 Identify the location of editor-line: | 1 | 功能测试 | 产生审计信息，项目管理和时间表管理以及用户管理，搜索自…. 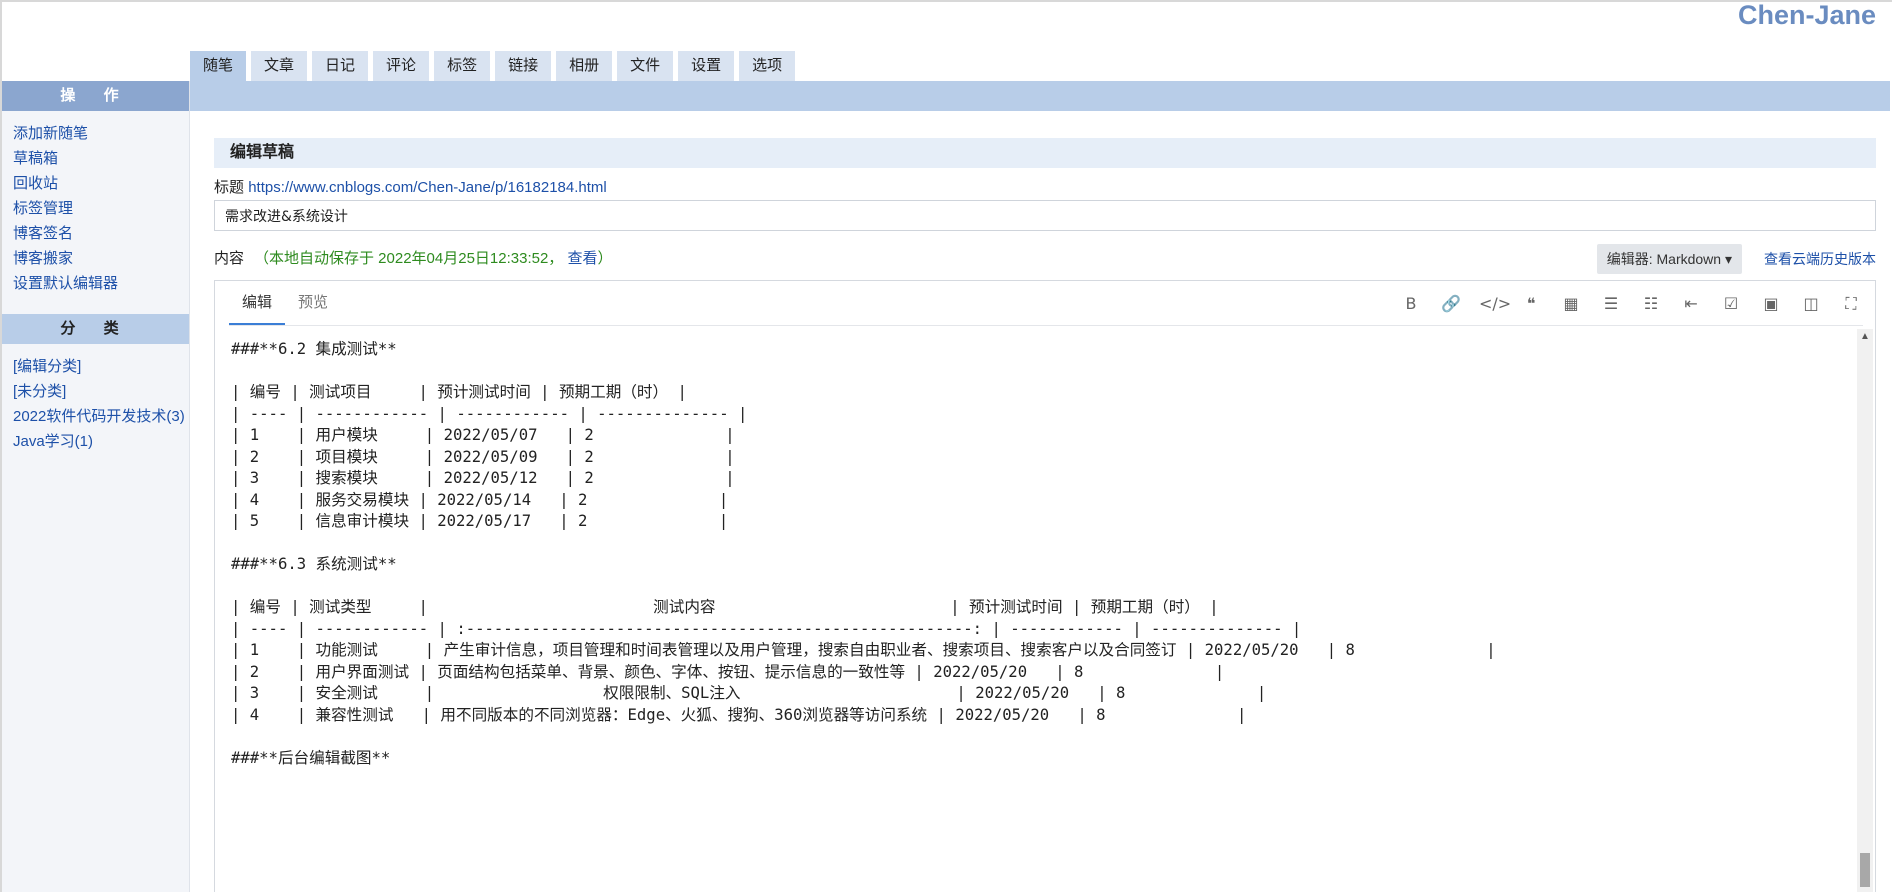
(863, 650).